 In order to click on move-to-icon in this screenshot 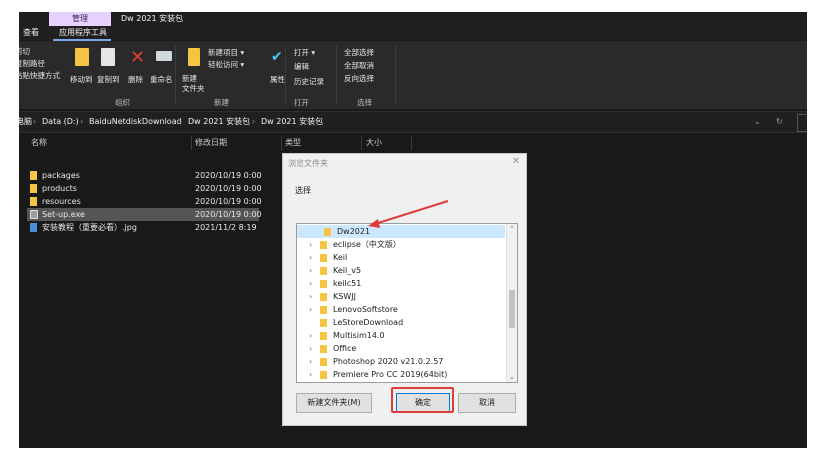, I will do `click(82, 57)`.